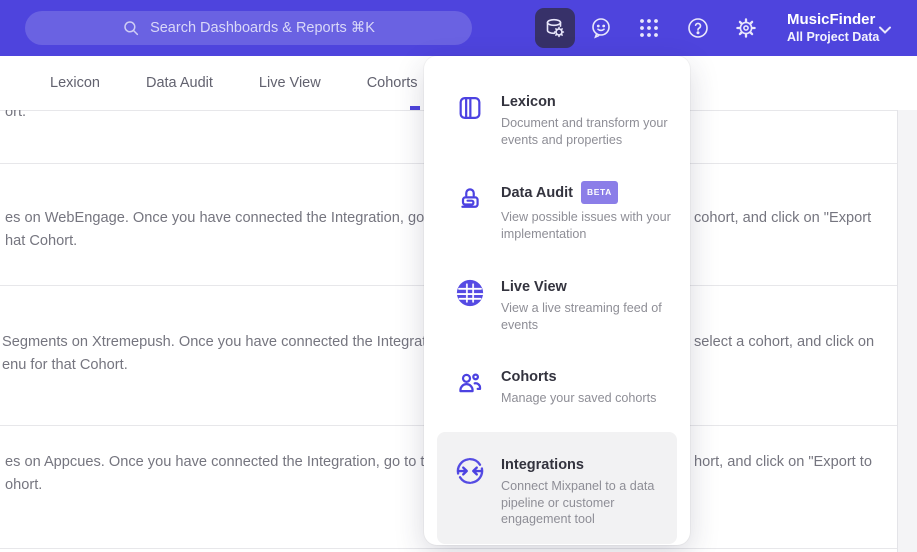 The width and height of the screenshot is (917, 552). I want to click on feedback-button, so click(601, 28).